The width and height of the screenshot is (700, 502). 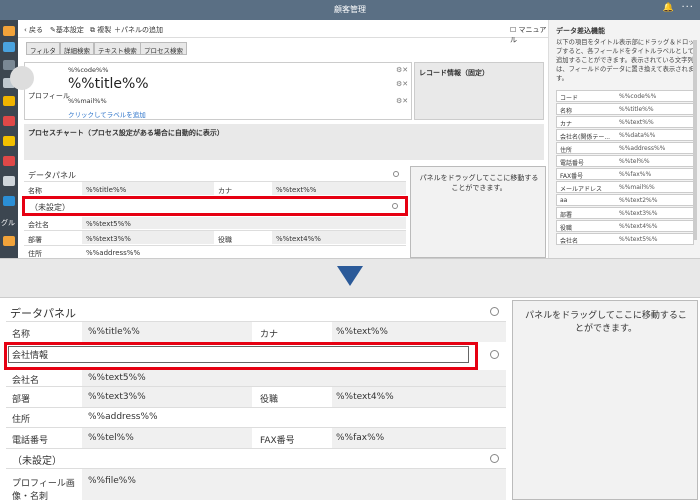 What do you see at coordinates (478, 212) in the screenshot?
I see `panel-drop-zone-small: パネルをドラッグしてここに移動することができます。` at bounding box center [478, 212].